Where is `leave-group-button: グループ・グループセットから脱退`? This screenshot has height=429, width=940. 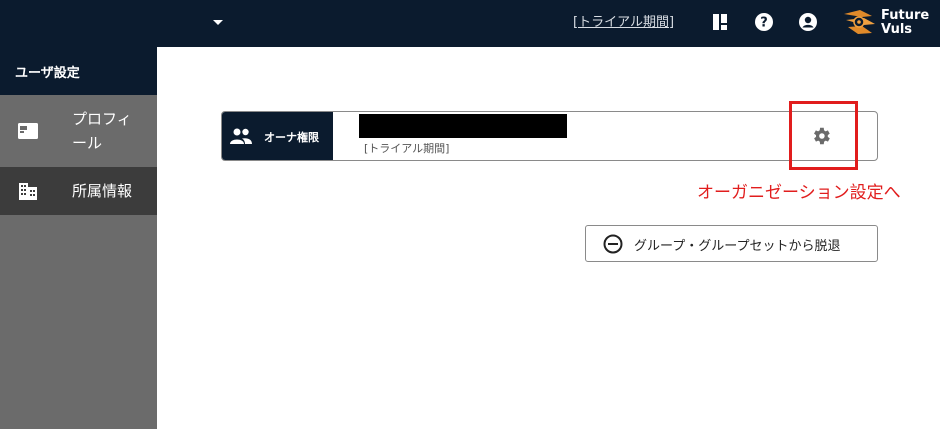 leave-group-button: グループ・グループセットから脱退 is located at coordinates (731, 243).